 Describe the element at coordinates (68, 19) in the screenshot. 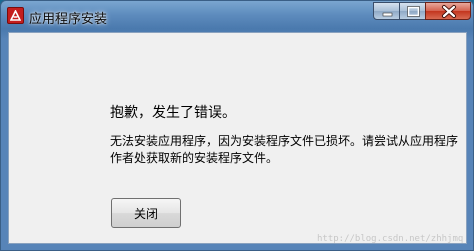

I see `window-title: 应用程序安装` at that location.